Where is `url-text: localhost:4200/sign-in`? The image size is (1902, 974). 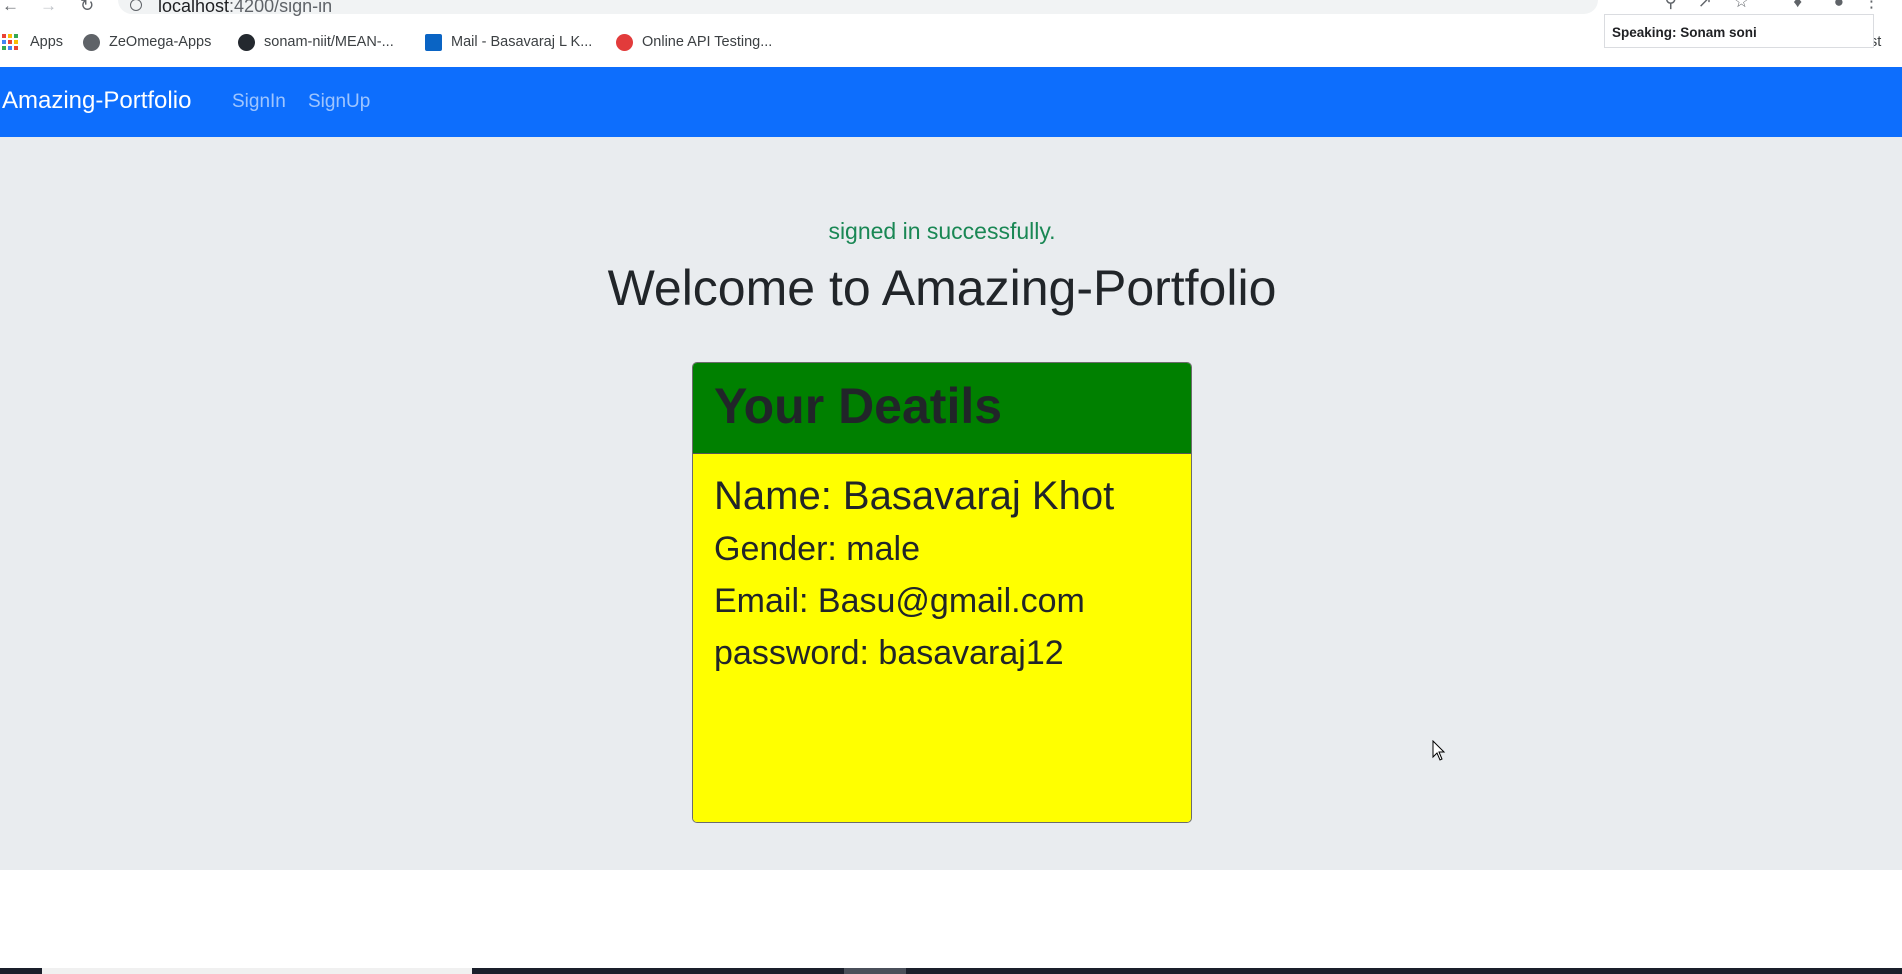 url-text: localhost:4200/sign-in is located at coordinates (245, 8).